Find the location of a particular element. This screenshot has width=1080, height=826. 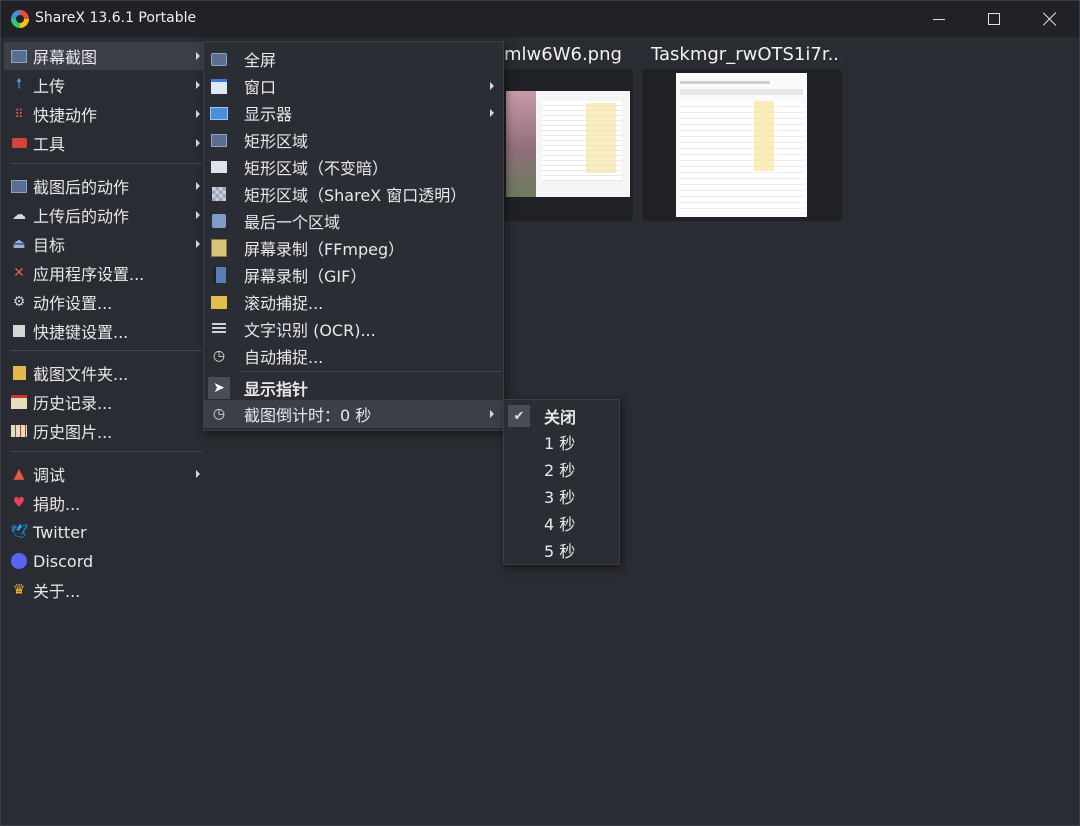

menu-item-label: 截图倒计时：0 秒 is located at coordinates (308, 415).